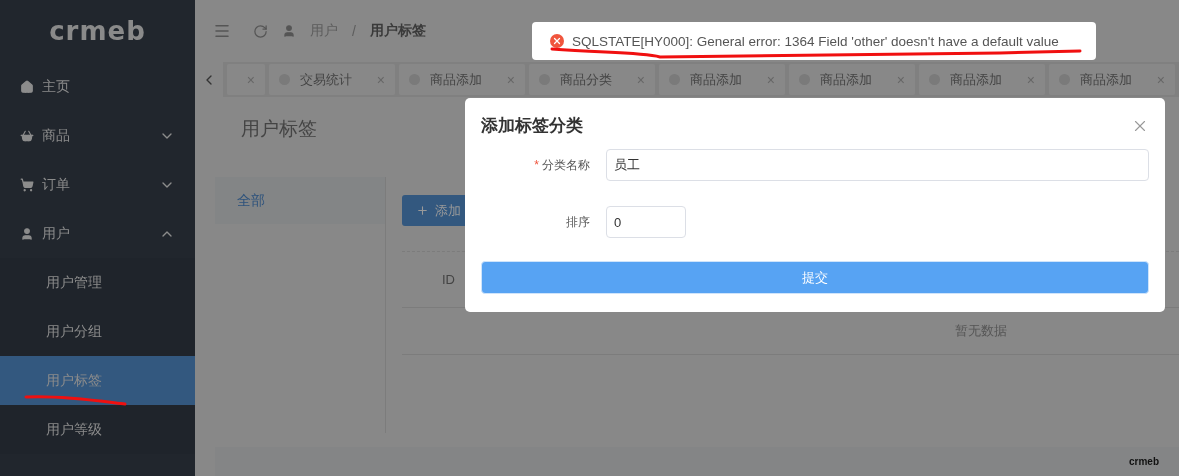 The height and width of the screenshot is (476, 1179). What do you see at coordinates (27, 86) in the screenshot?
I see `home-icon` at bounding box center [27, 86].